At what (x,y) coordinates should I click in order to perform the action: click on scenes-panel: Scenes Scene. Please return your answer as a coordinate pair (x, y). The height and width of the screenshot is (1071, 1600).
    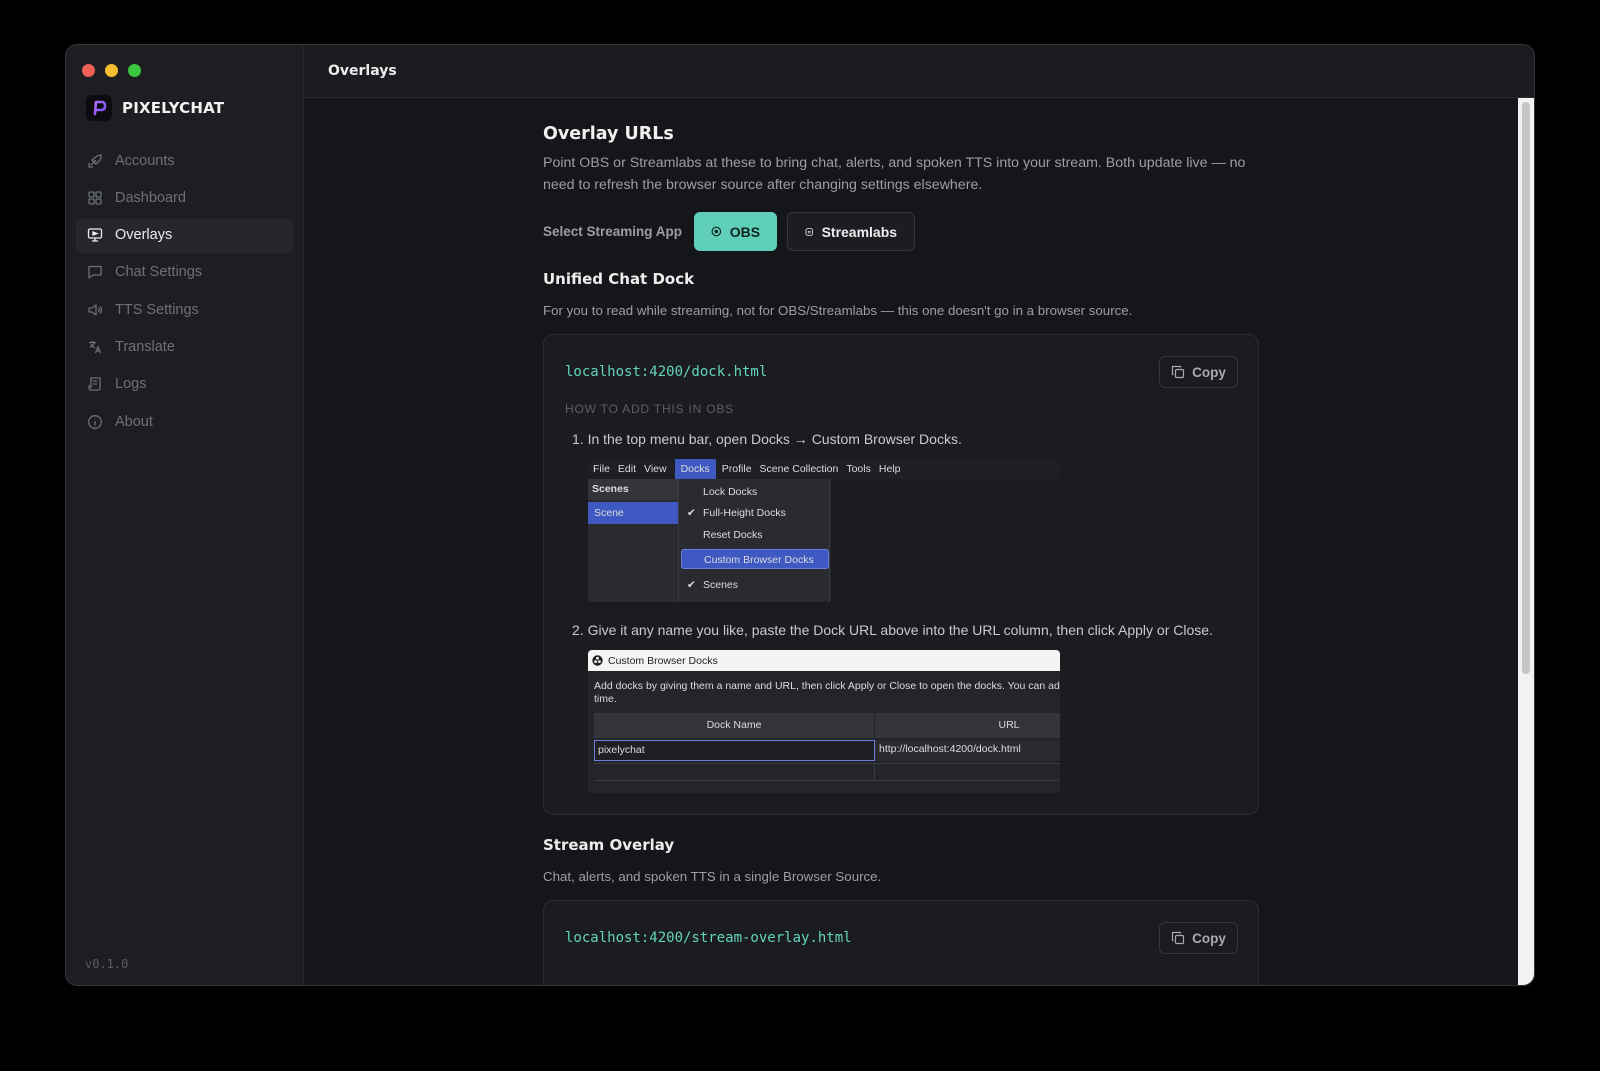
    Looking at the image, I should click on (633, 540).